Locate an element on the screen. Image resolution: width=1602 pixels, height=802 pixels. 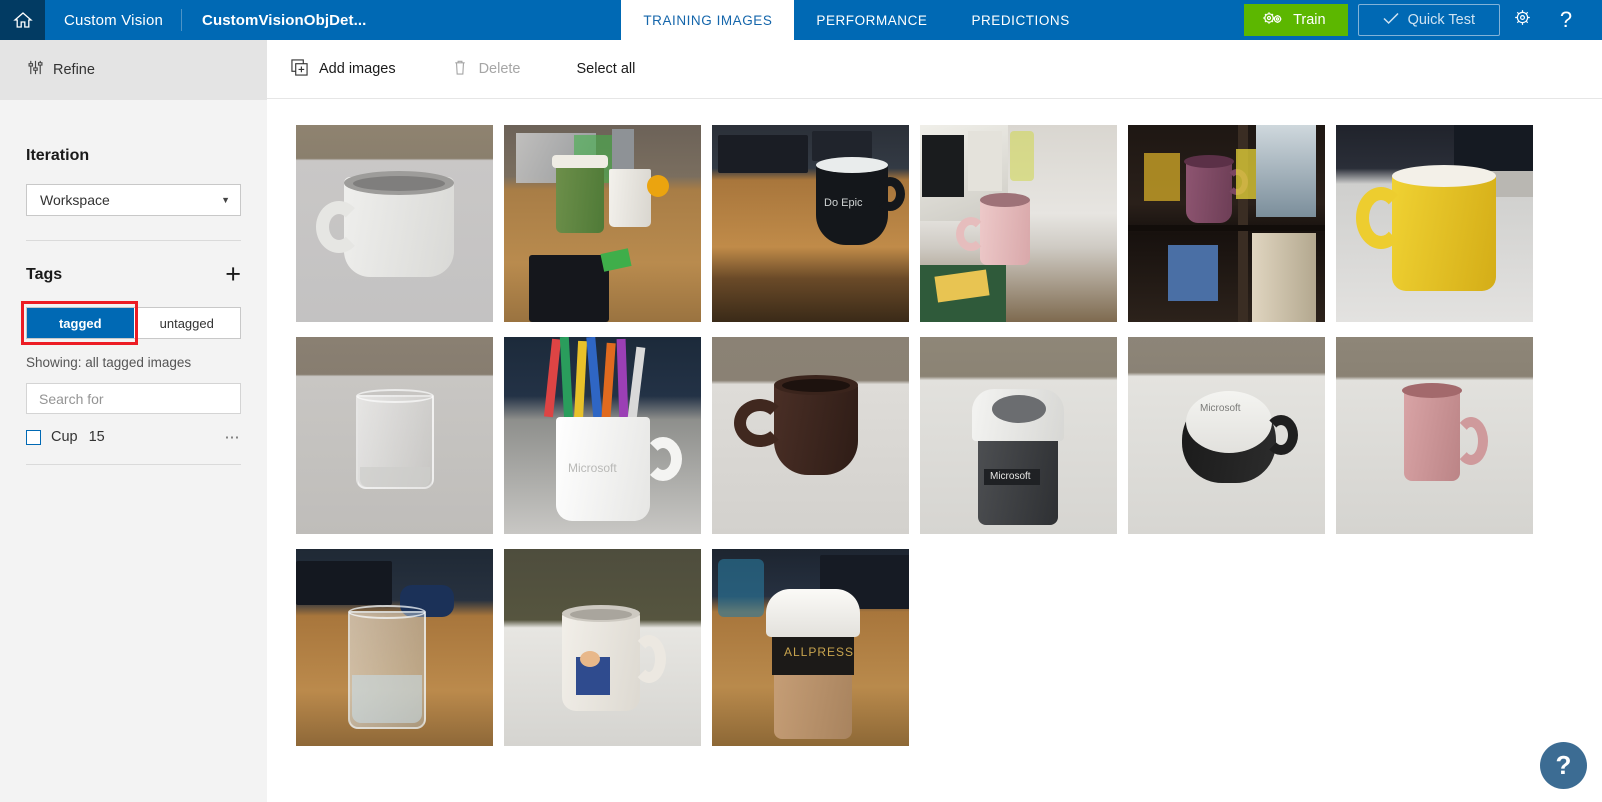
tab-predictions: PREDICTIONS is located at coordinates (1020, 20).